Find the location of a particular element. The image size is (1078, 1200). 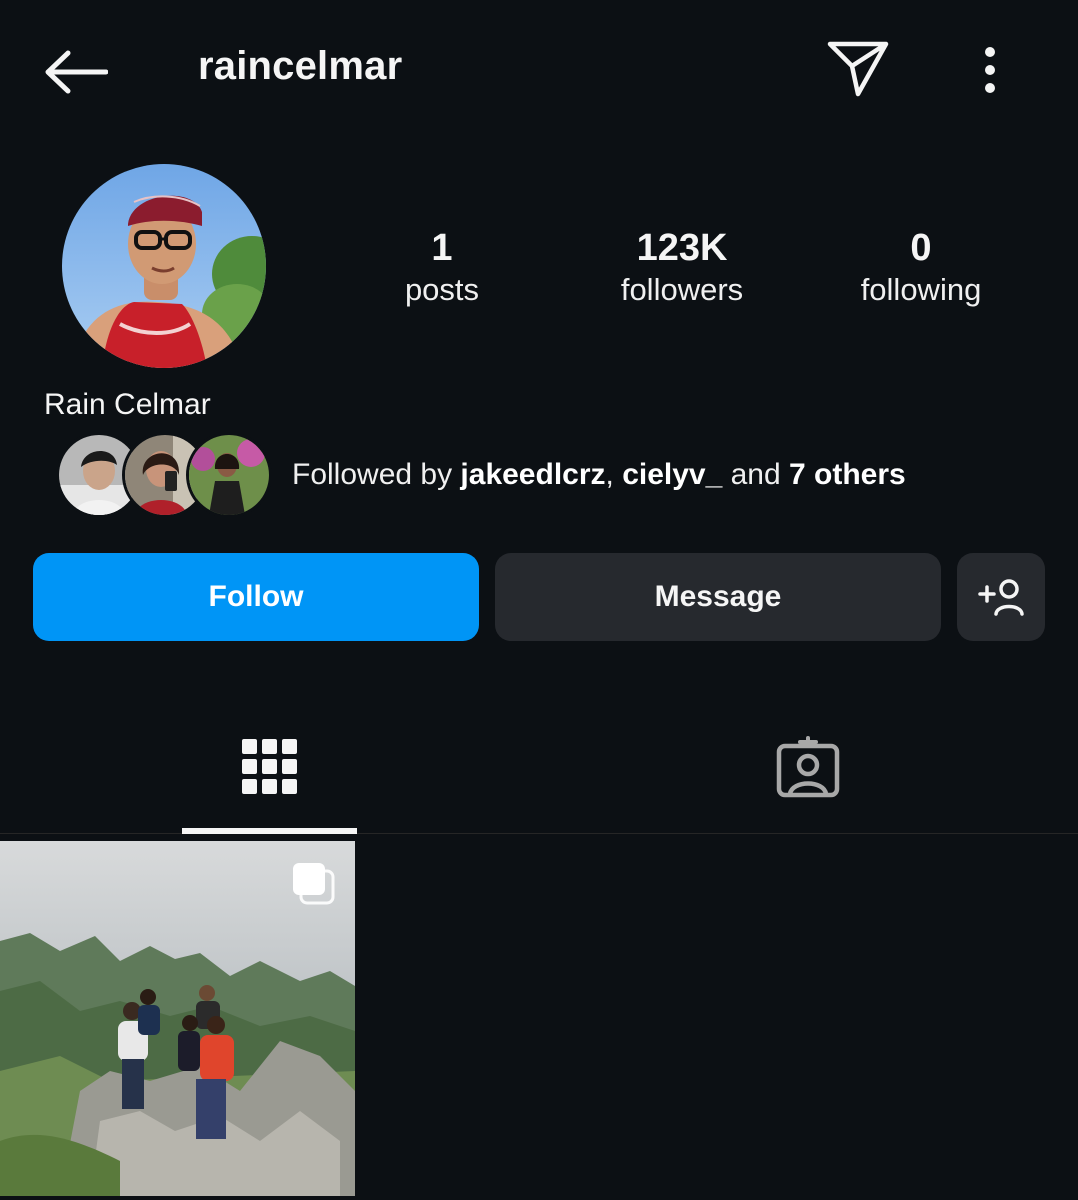

tagged-person-icon is located at coordinates (807, 767).